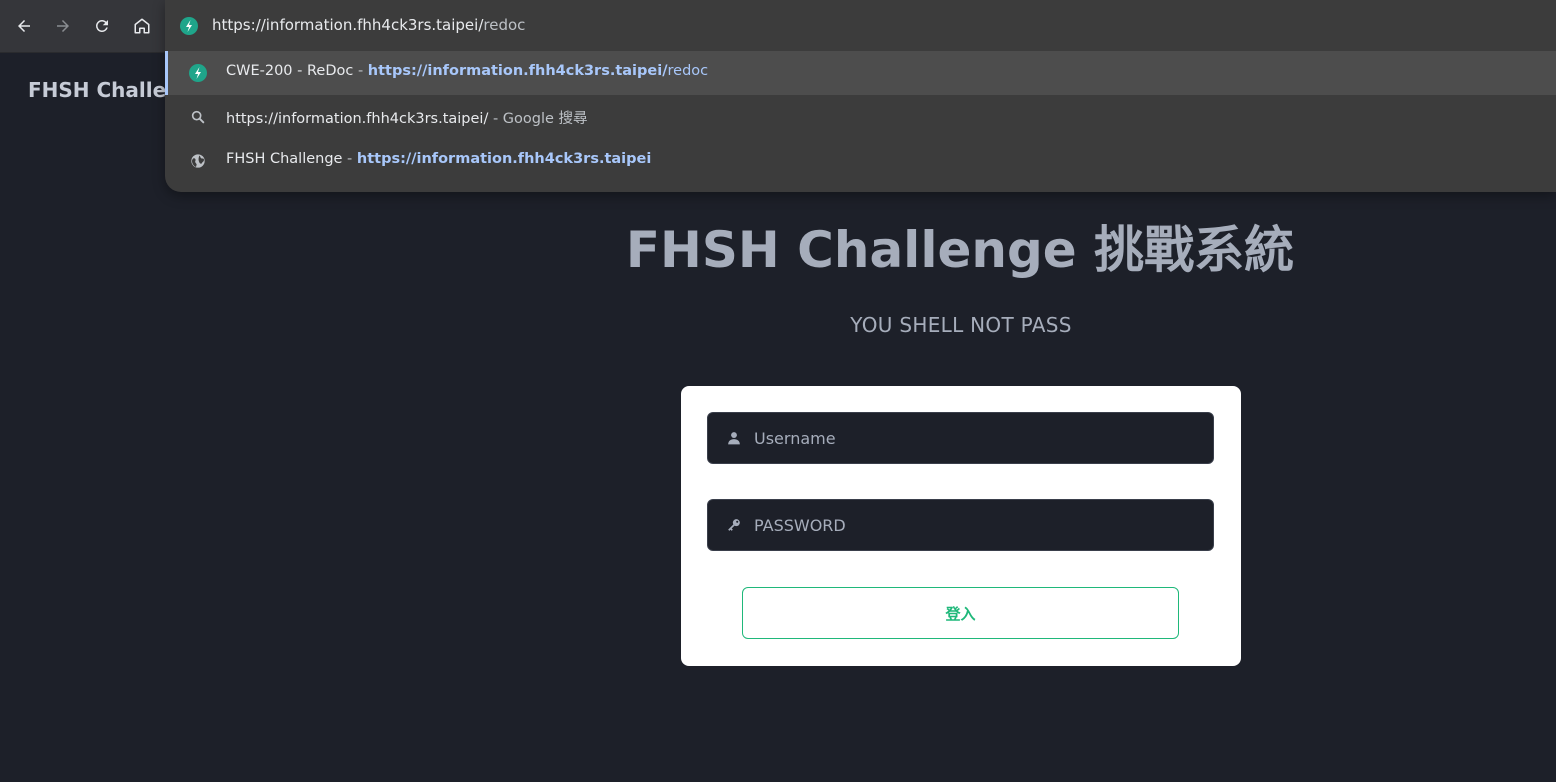  What do you see at coordinates (348, 25) in the screenshot?
I see `url-main: https://information.fhh4ck3rs.taipei/` at bounding box center [348, 25].